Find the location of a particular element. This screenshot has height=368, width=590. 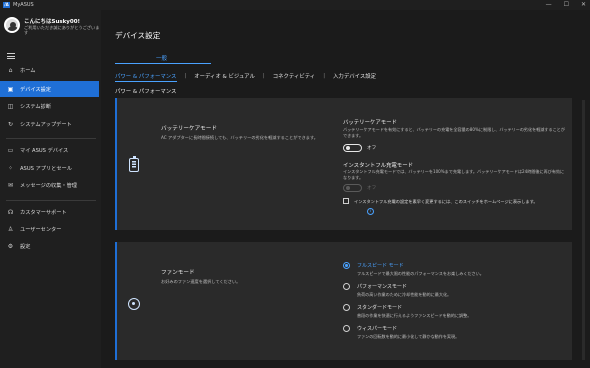

fan-option-whisper-radio is located at coordinates (346, 328).